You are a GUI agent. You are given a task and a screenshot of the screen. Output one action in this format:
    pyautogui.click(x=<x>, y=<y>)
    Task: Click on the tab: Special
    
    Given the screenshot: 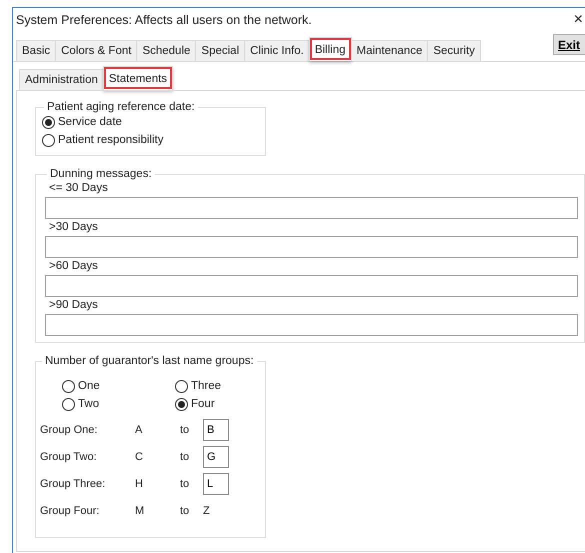 What is the action you would take?
    pyautogui.click(x=220, y=50)
    